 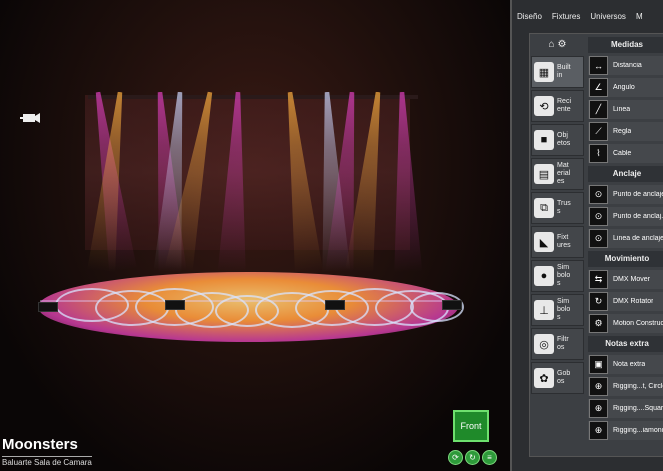 I want to click on category-item: ▦ Built in, so click(x=557, y=72).